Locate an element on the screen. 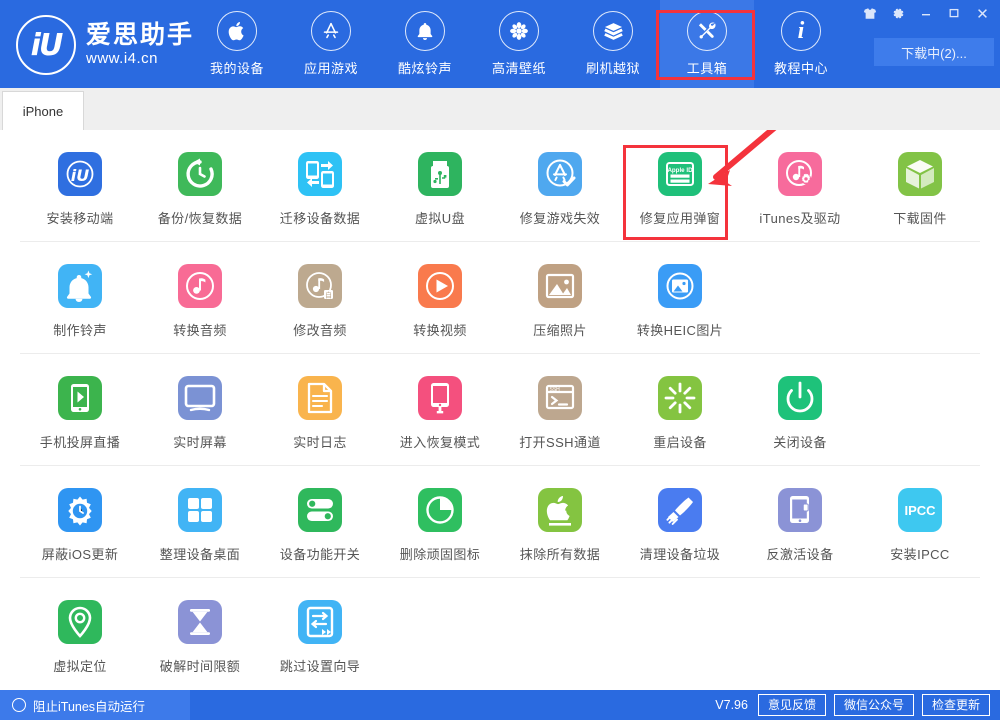 The height and width of the screenshot is (720, 1000). block-itunes-toggle: 阻止iTunes自动运行 is located at coordinates (95, 705).